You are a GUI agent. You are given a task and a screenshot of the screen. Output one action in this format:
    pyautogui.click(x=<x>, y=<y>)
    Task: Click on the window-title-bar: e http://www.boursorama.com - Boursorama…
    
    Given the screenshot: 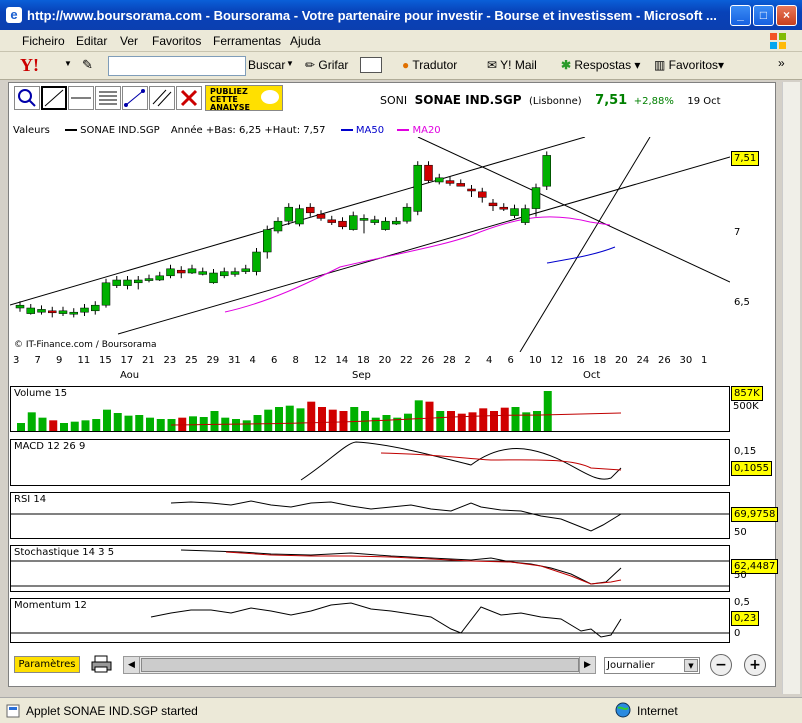 What is the action you would take?
    pyautogui.click(x=401, y=15)
    